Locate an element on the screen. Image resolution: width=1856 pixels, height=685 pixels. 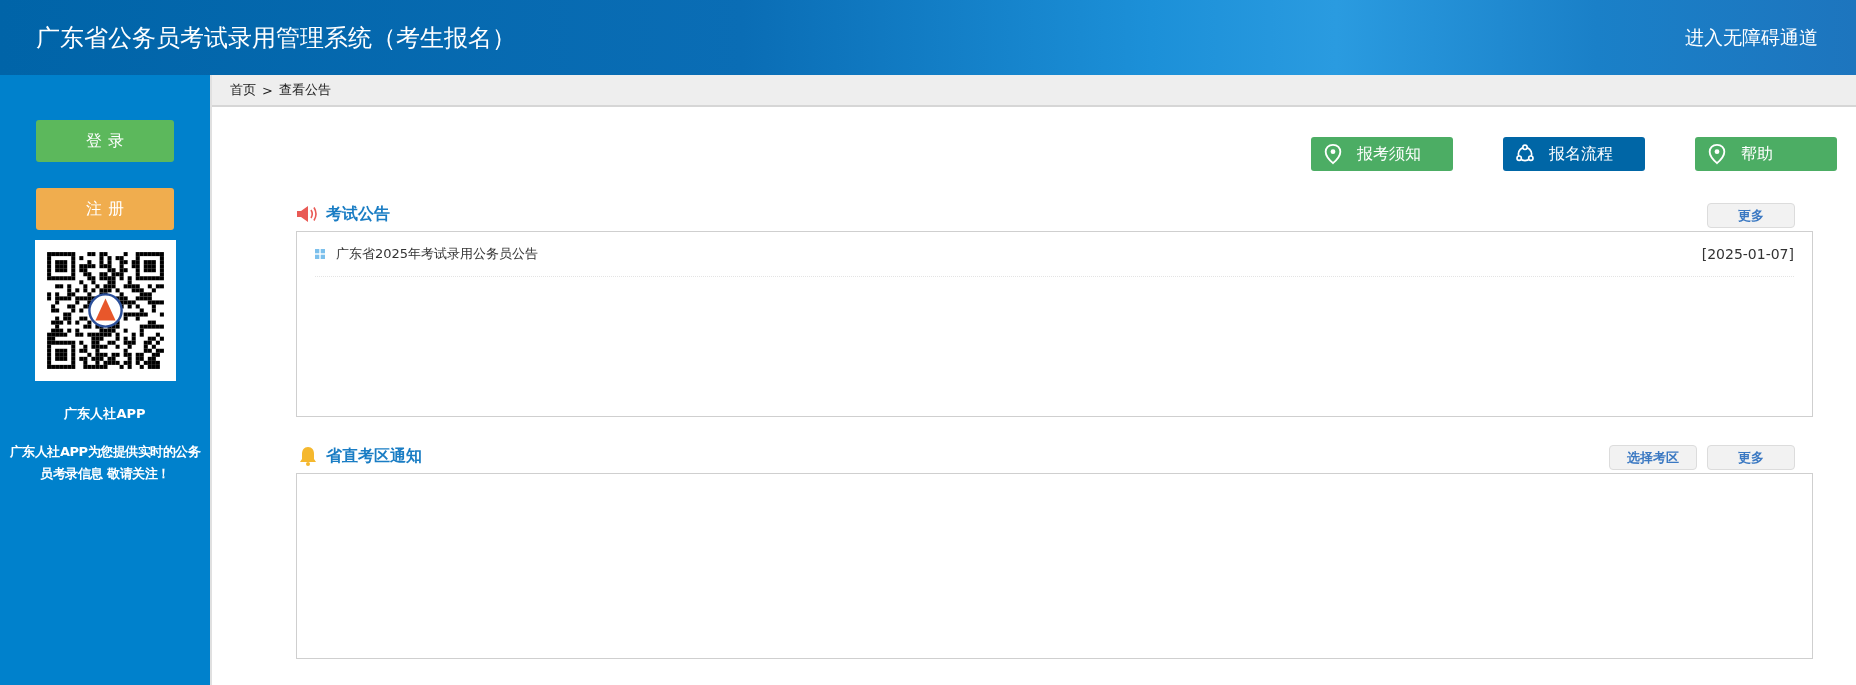
notice-link: 广东省2025年考试录用公务员公告 is located at coordinates (437, 254).